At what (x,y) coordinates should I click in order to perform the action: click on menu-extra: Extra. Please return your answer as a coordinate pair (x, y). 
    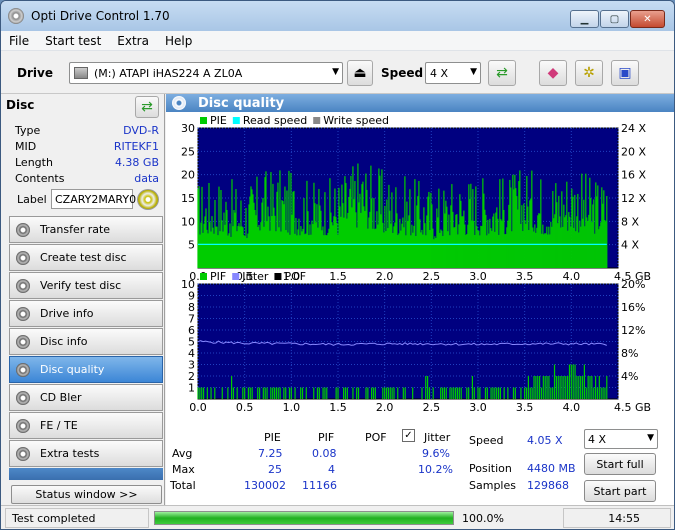
    Looking at the image, I should click on (133, 41).